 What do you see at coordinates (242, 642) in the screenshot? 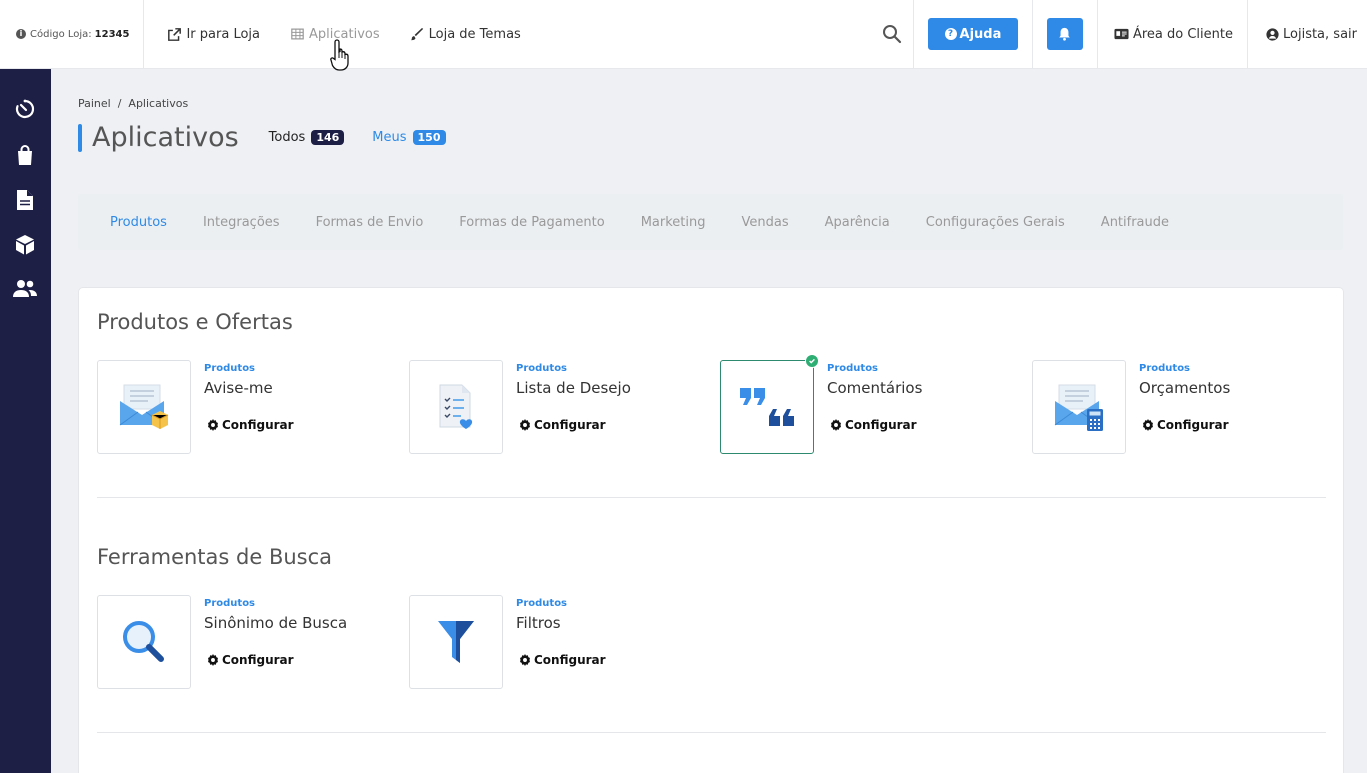
I see `app-card: Produtos Sinônimo de Busca Configurar` at bounding box center [242, 642].